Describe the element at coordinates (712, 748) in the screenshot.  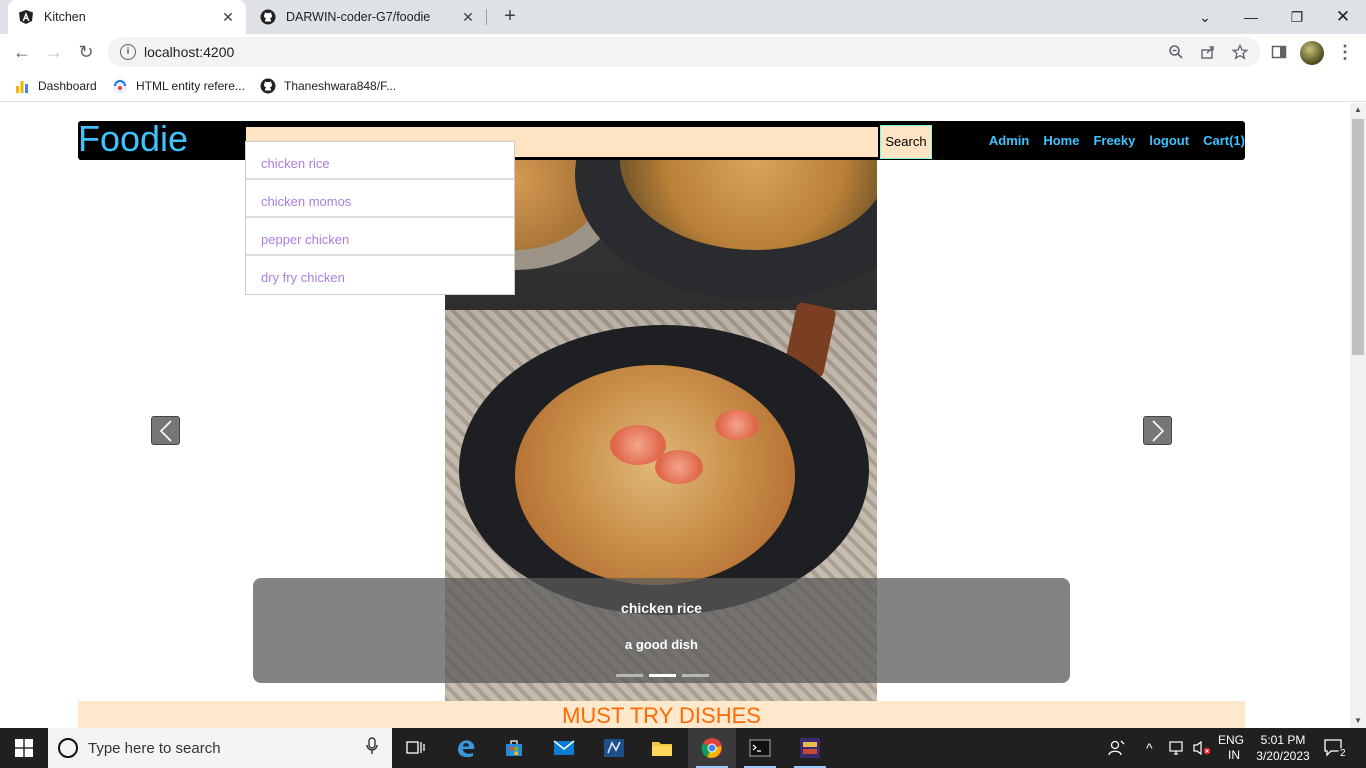
I see `chrome-icon` at that location.